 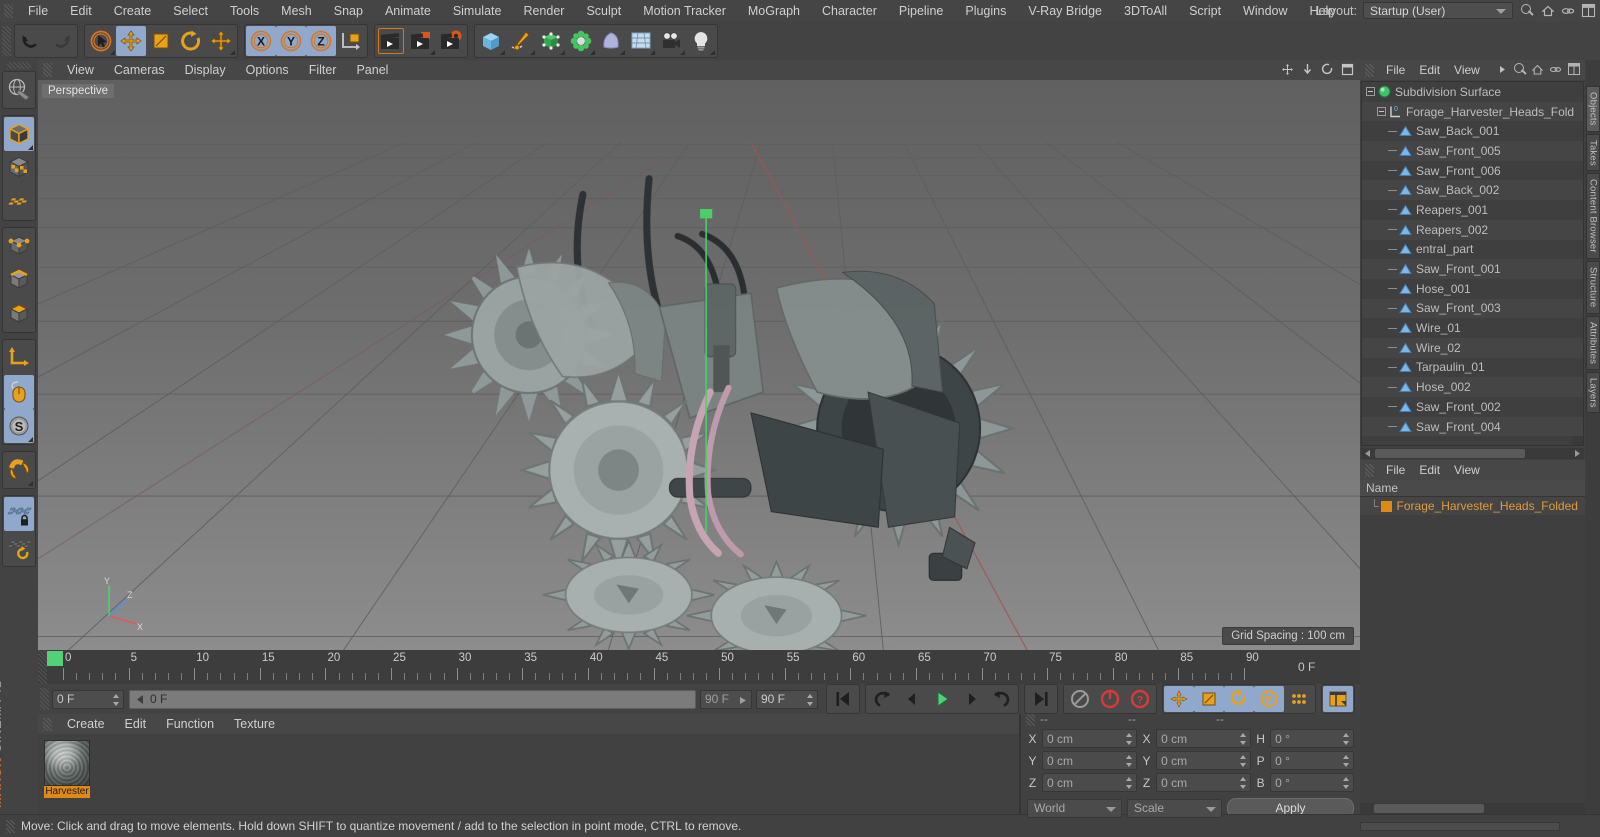 What do you see at coordinates (1209, 699) in the screenshot?
I see `key-scale-button` at bounding box center [1209, 699].